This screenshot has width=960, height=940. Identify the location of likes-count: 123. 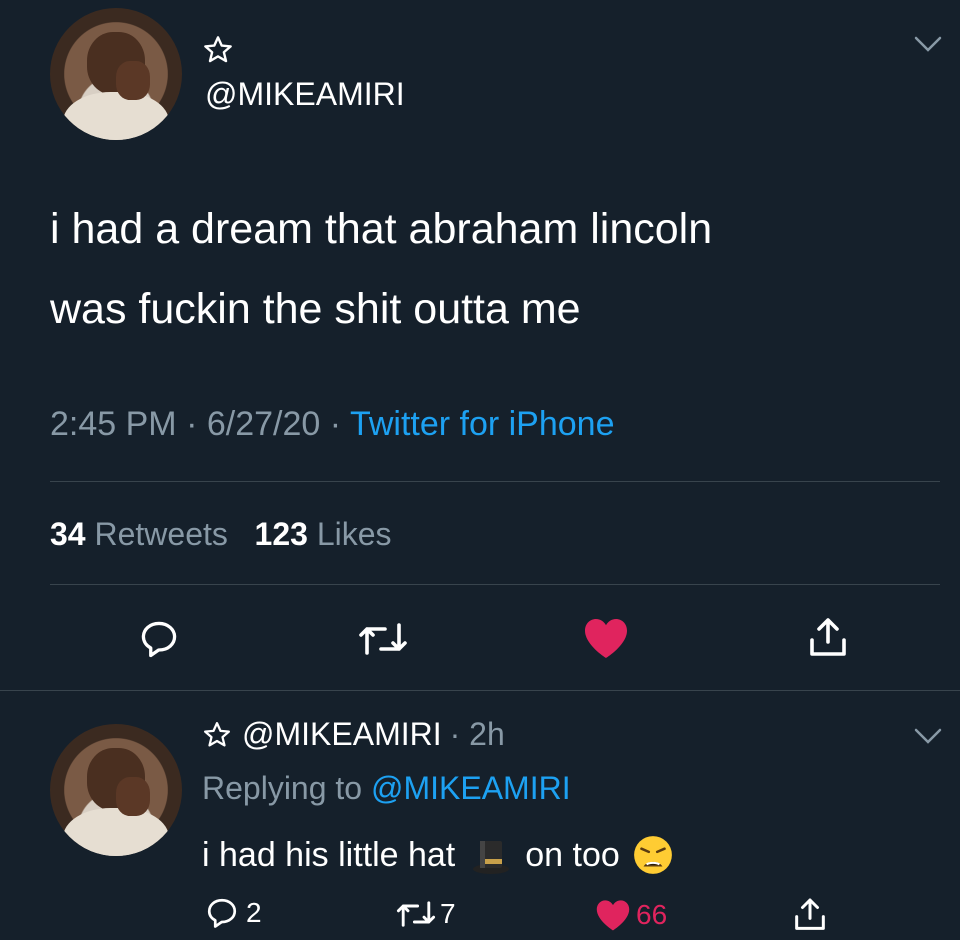
(281, 534).